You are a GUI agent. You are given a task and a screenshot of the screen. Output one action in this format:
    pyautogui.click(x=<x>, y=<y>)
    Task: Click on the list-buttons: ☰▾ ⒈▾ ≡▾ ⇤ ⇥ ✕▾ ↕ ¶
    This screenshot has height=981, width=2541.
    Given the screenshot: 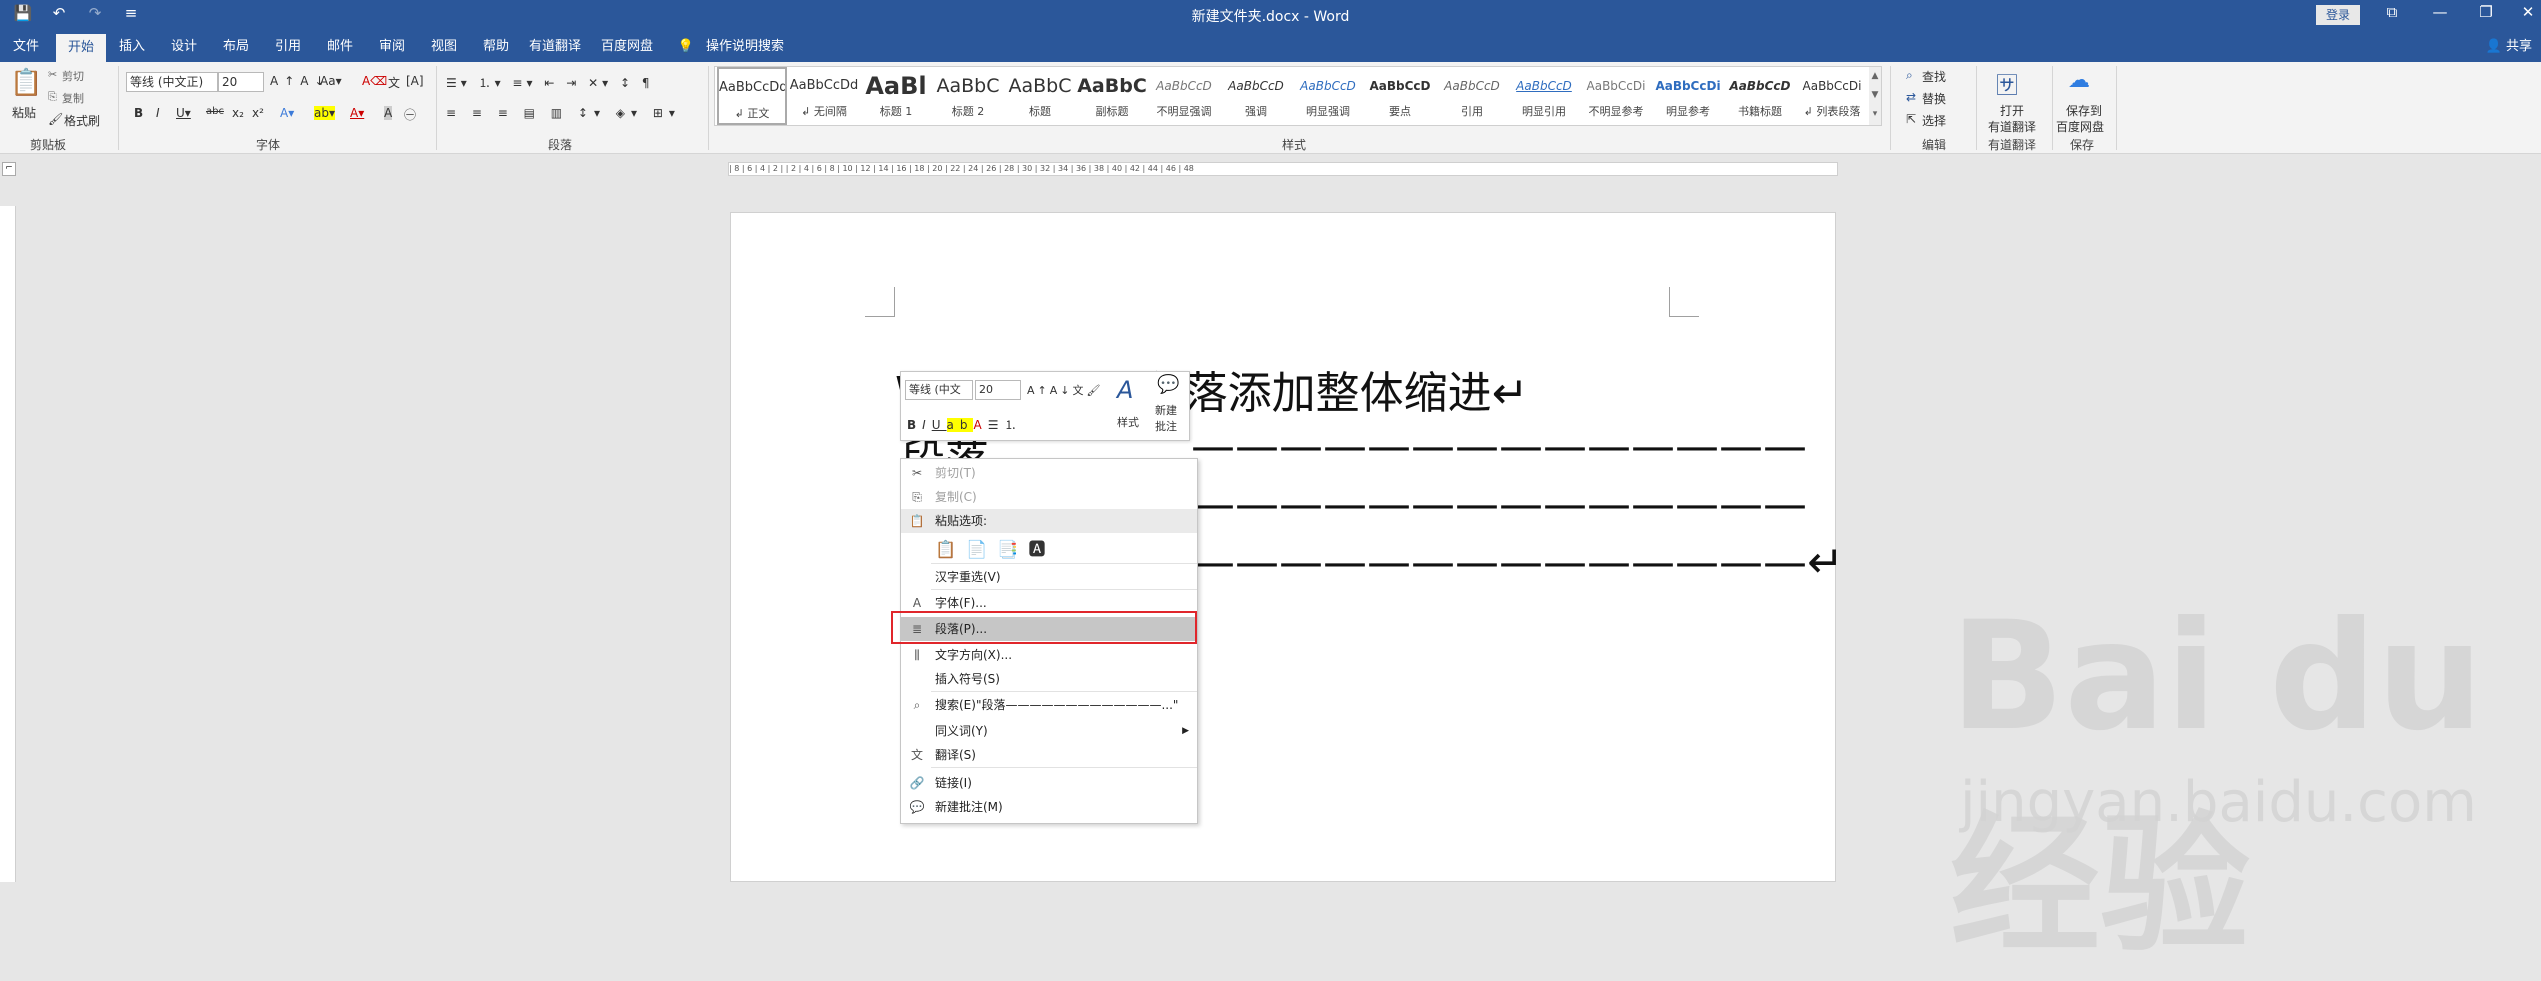 What is the action you would take?
    pyautogui.click(x=549, y=82)
    